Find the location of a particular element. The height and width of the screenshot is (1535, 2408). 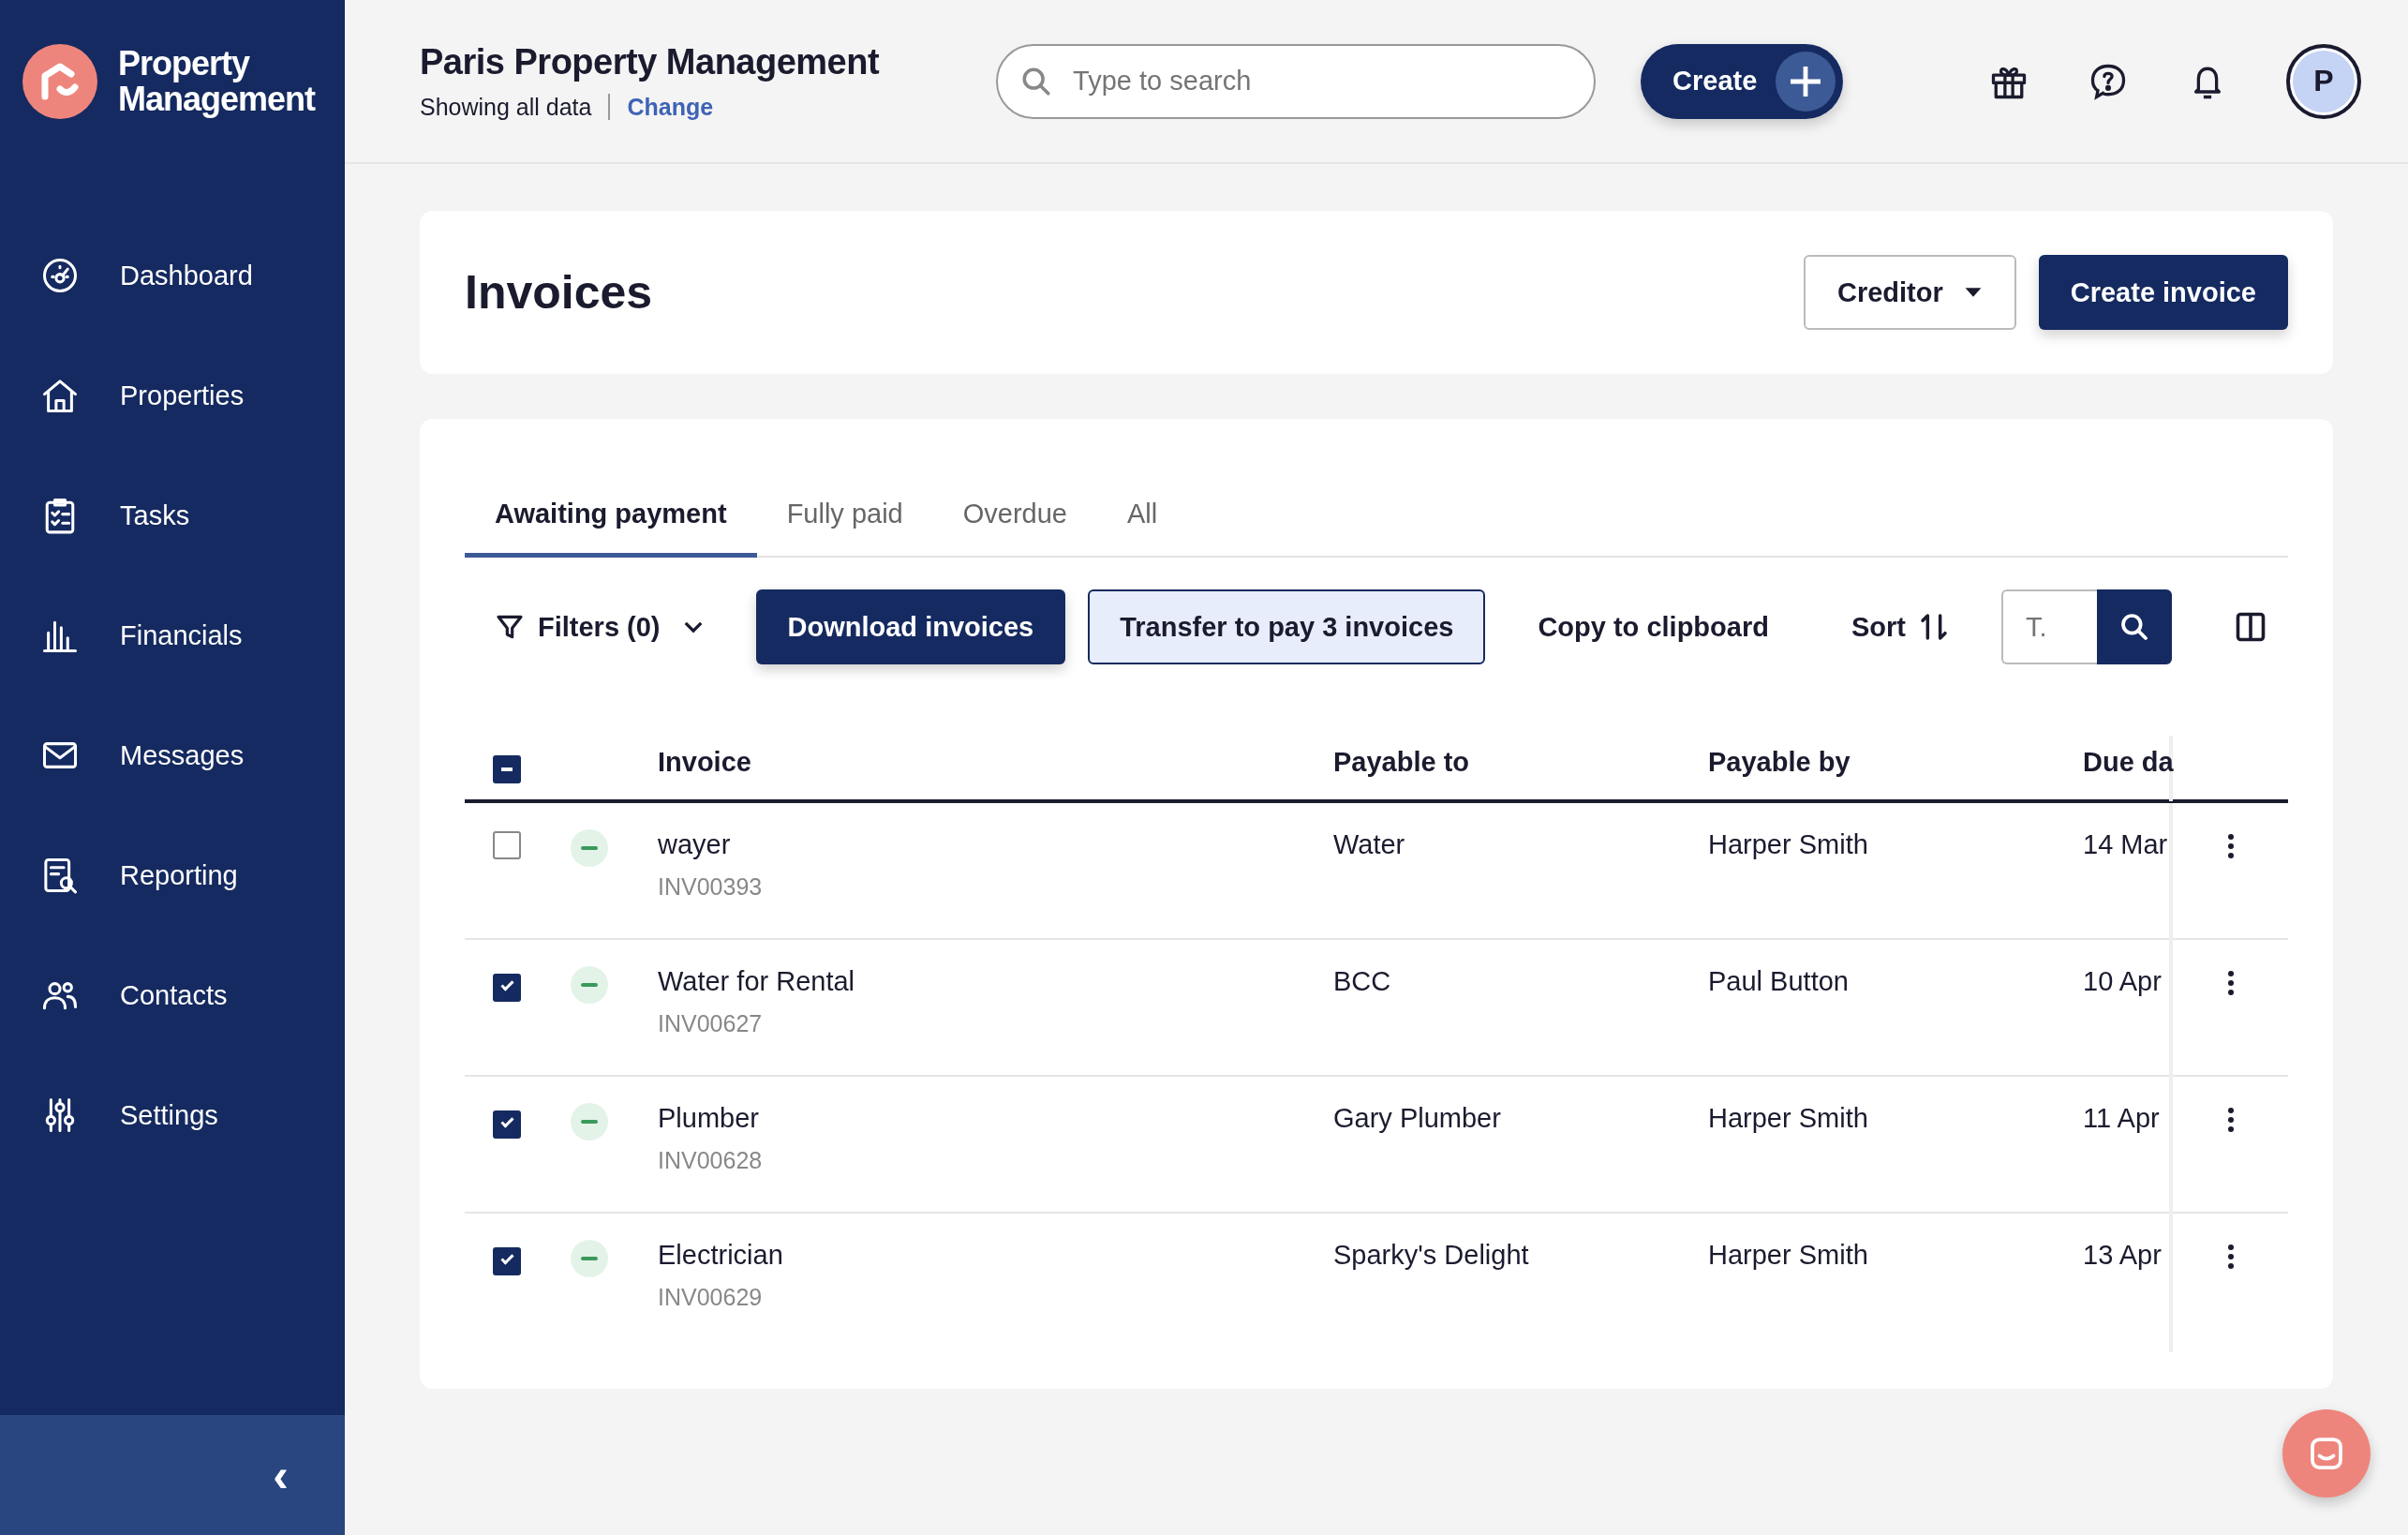

table-cell: 10 Apr is located at coordinates (2122, 981).